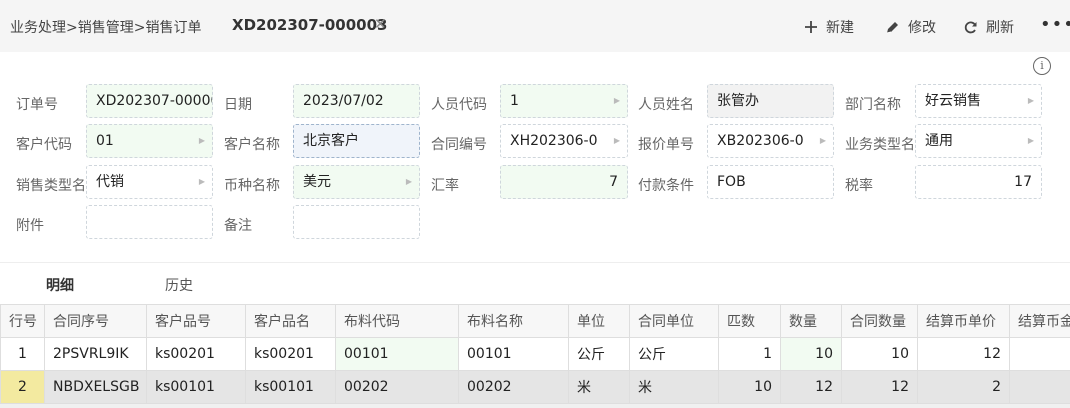 The width and height of the screenshot is (1070, 408). I want to click on table-cell: 1, so click(749, 354).